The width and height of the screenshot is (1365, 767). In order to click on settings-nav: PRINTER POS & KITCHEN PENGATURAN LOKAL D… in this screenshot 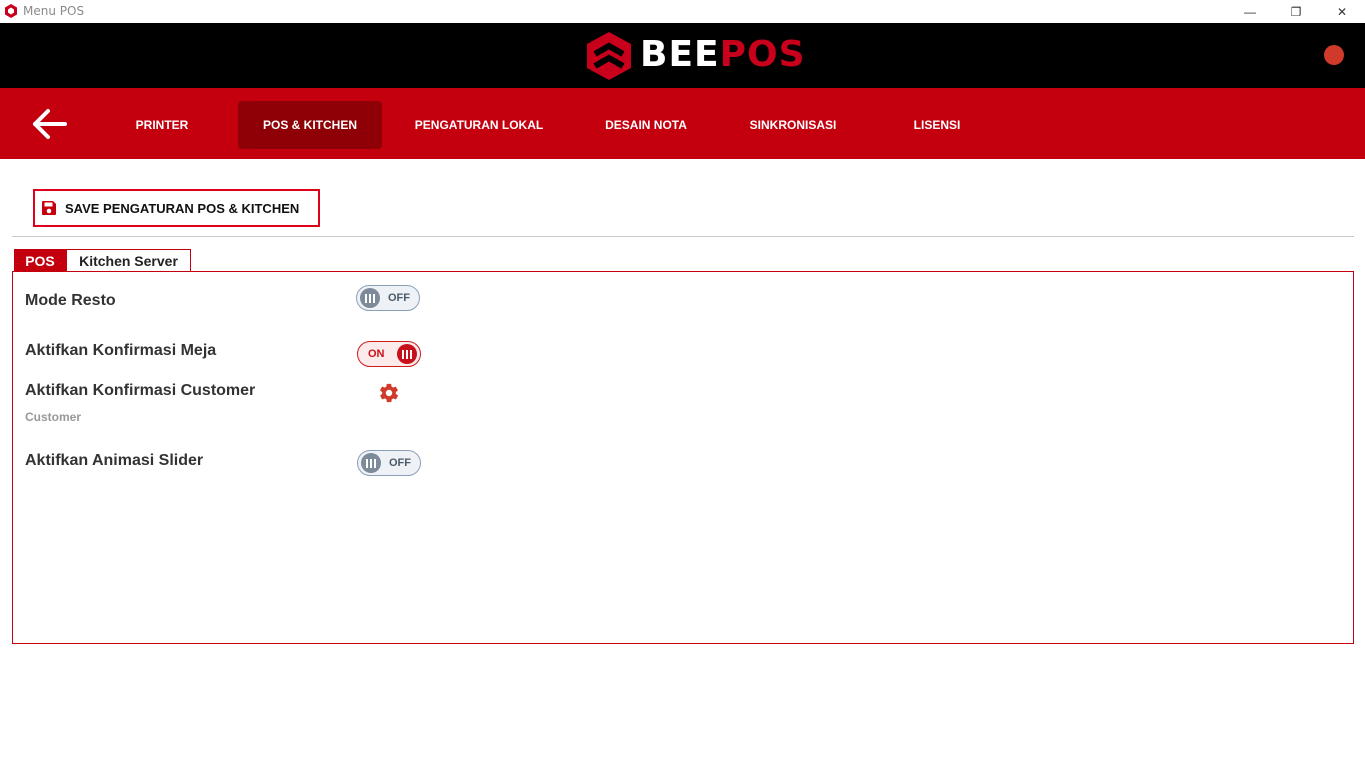, I will do `click(682, 123)`.